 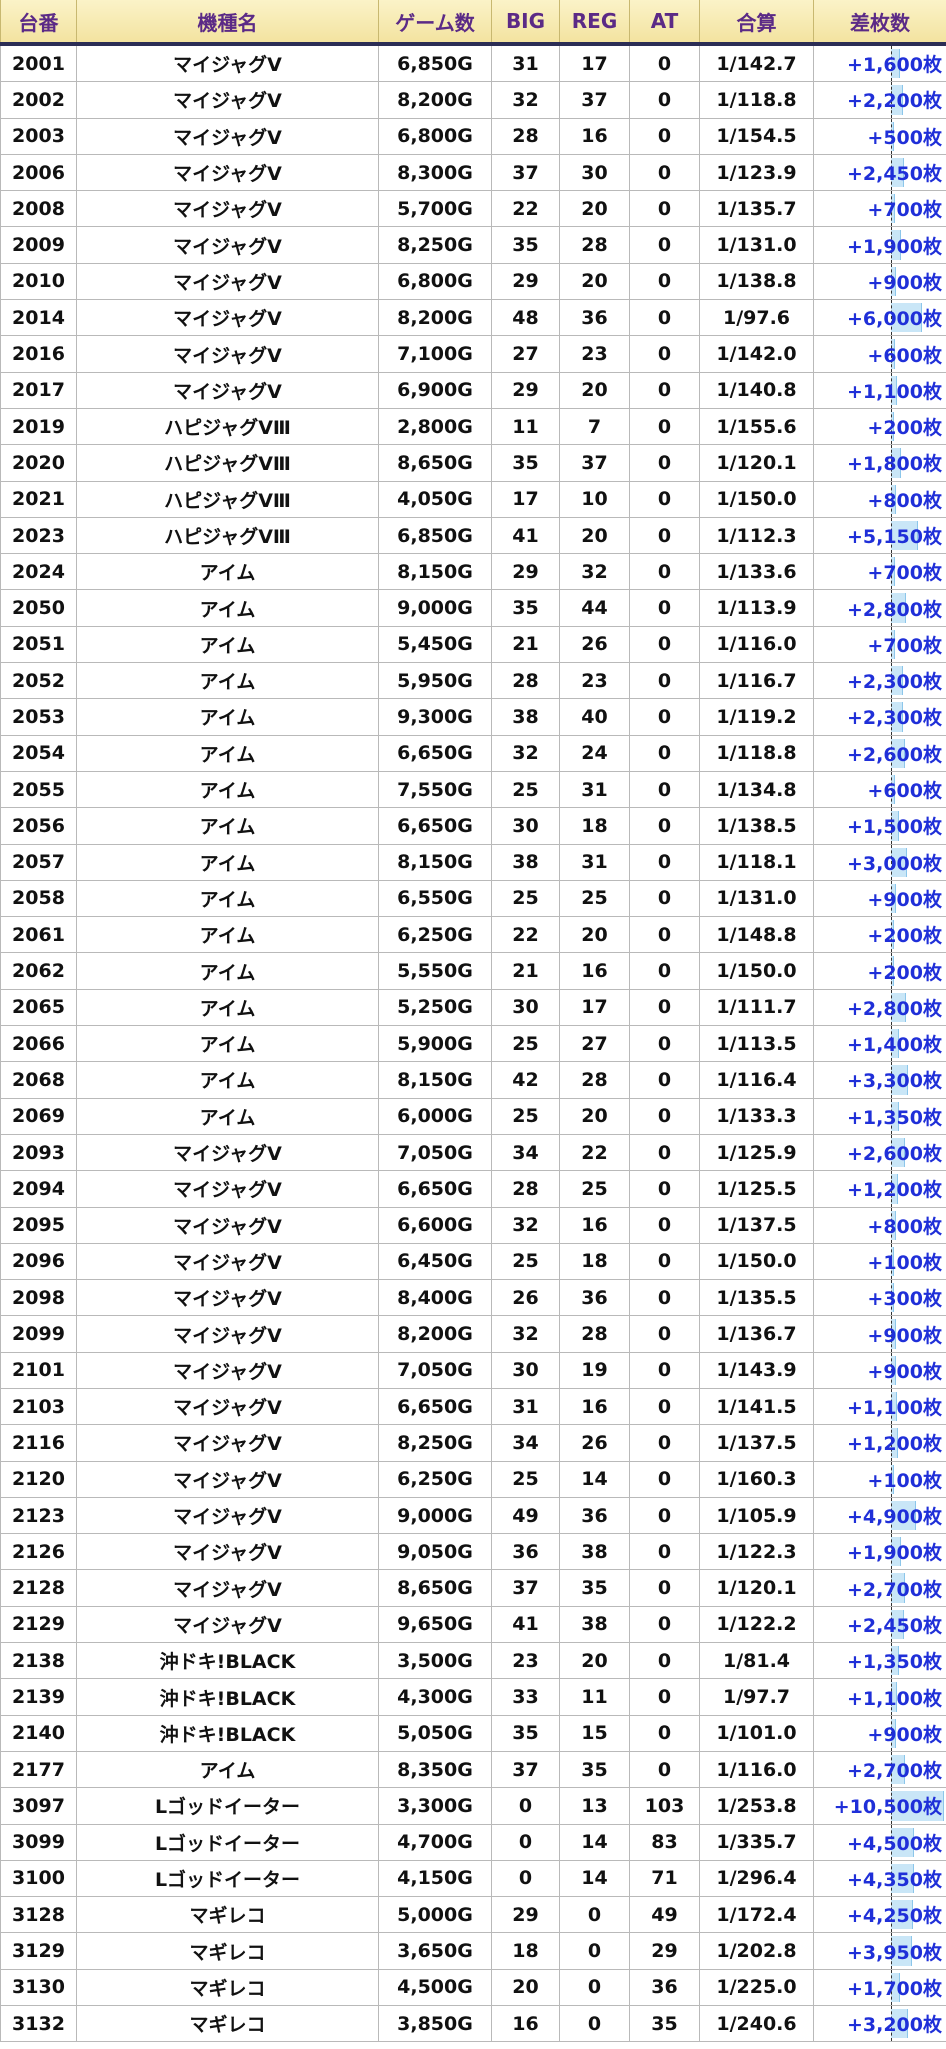 I want to click on table-row: 2061 アイム 6,250G 22 20 0 1/148.8 +200枚, so click(x=473, y=935).